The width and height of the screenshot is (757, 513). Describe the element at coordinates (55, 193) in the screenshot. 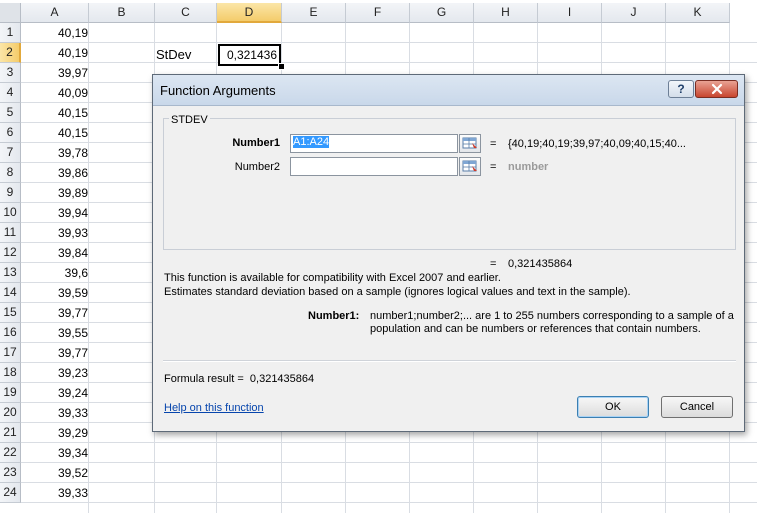

I see `cell-a: 39,89` at that location.